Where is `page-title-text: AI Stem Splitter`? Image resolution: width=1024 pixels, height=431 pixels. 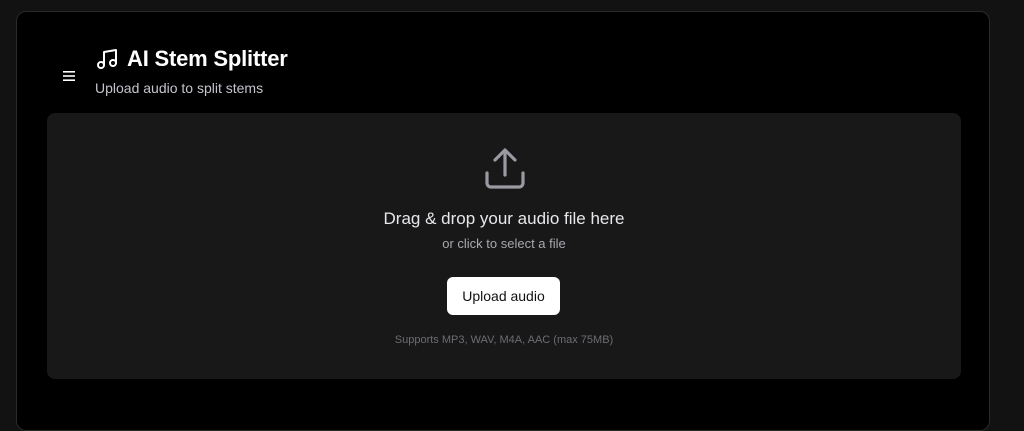 page-title-text: AI Stem Splitter is located at coordinates (207, 58).